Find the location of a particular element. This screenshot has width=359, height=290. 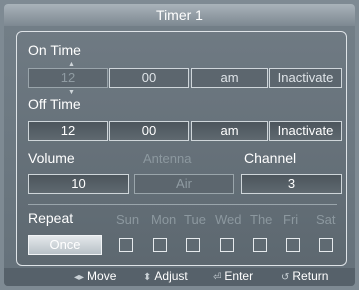

off-time-label: Off Time is located at coordinates (54, 104).